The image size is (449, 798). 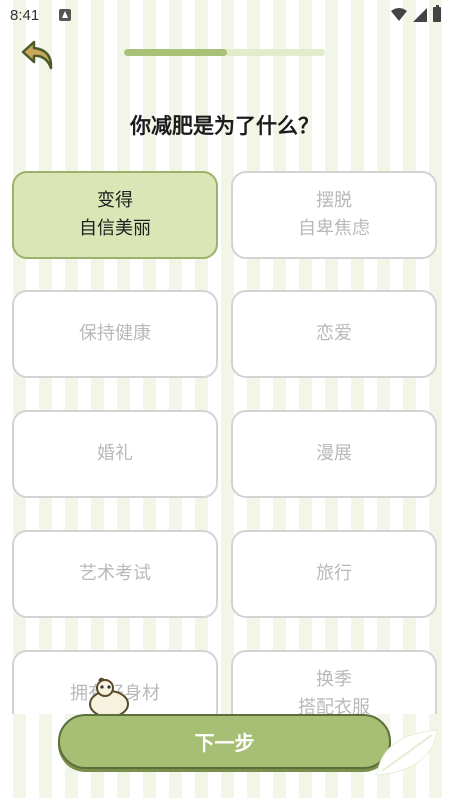 What do you see at coordinates (224, 15) in the screenshot?
I see `status-bar: 8:41` at bounding box center [224, 15].